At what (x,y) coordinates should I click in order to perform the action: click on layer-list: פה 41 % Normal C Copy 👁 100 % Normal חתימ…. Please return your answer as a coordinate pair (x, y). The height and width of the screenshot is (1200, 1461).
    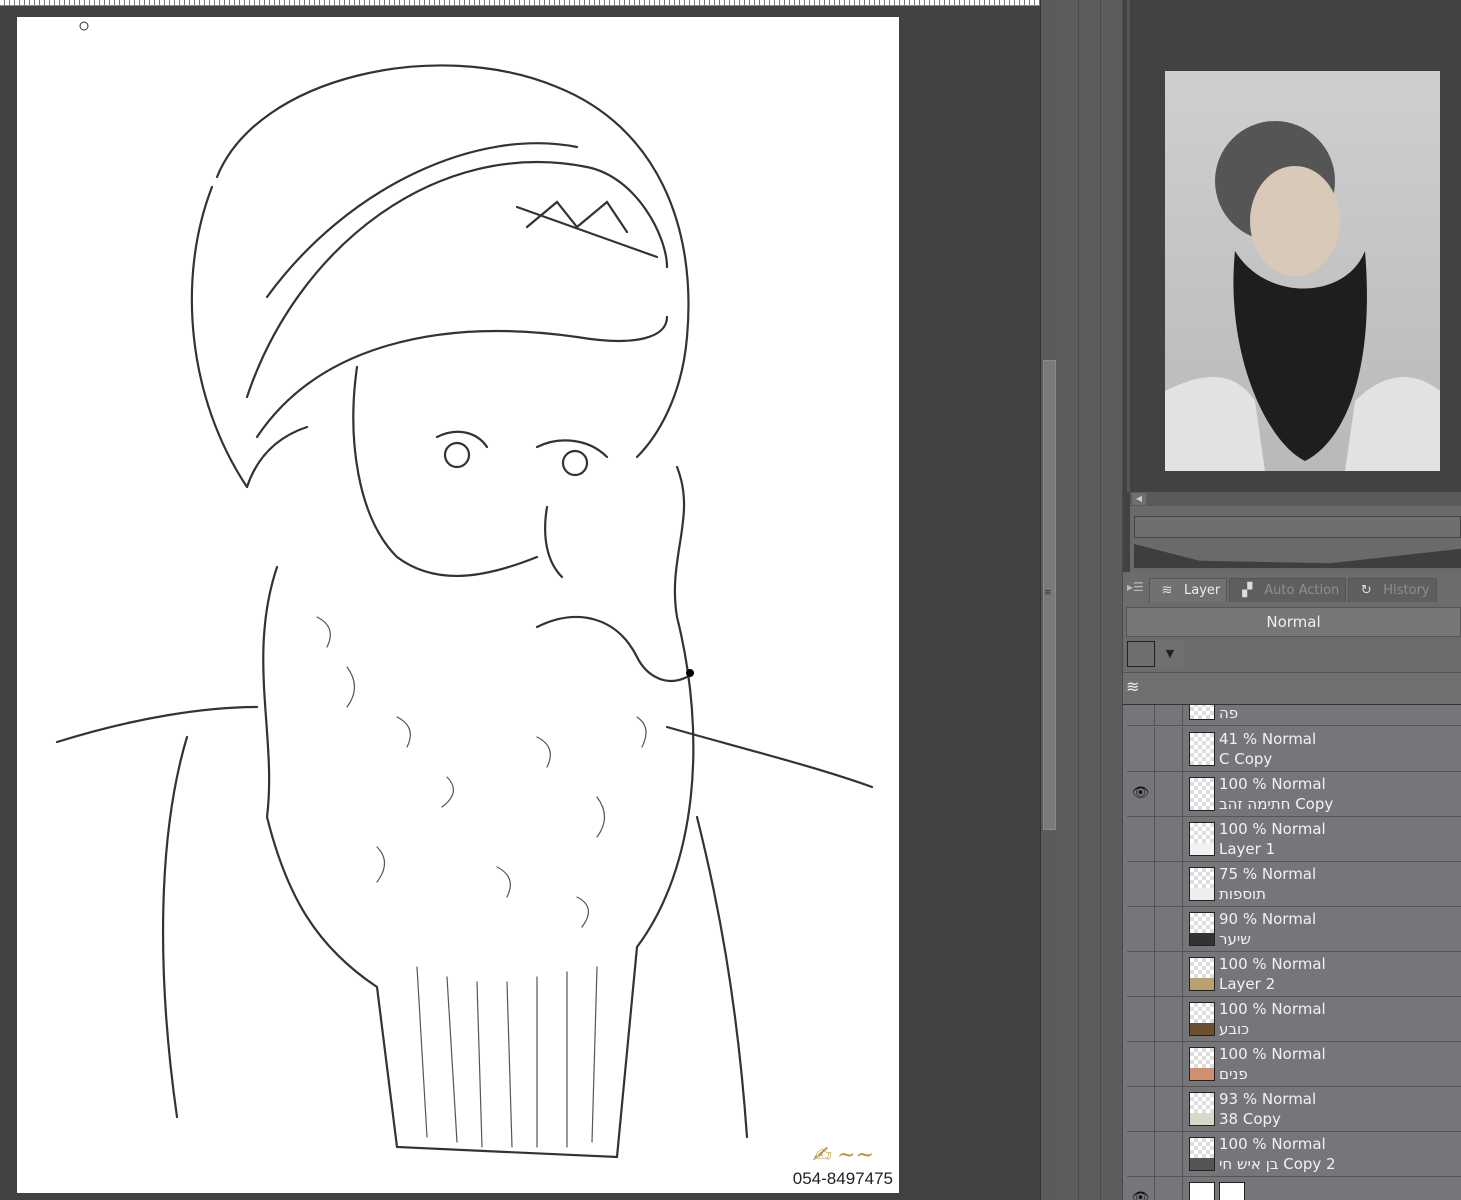
    Looking at the image, I should click on (1292, 952).